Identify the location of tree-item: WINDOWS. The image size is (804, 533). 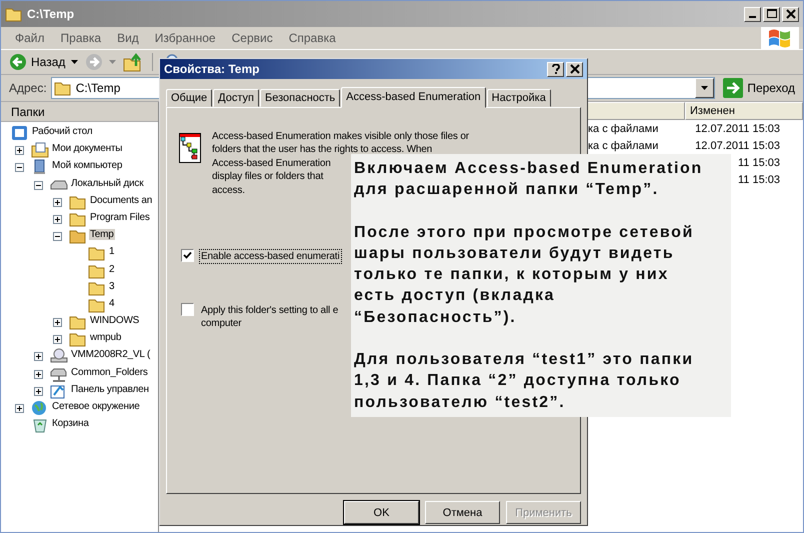
(114, 320).